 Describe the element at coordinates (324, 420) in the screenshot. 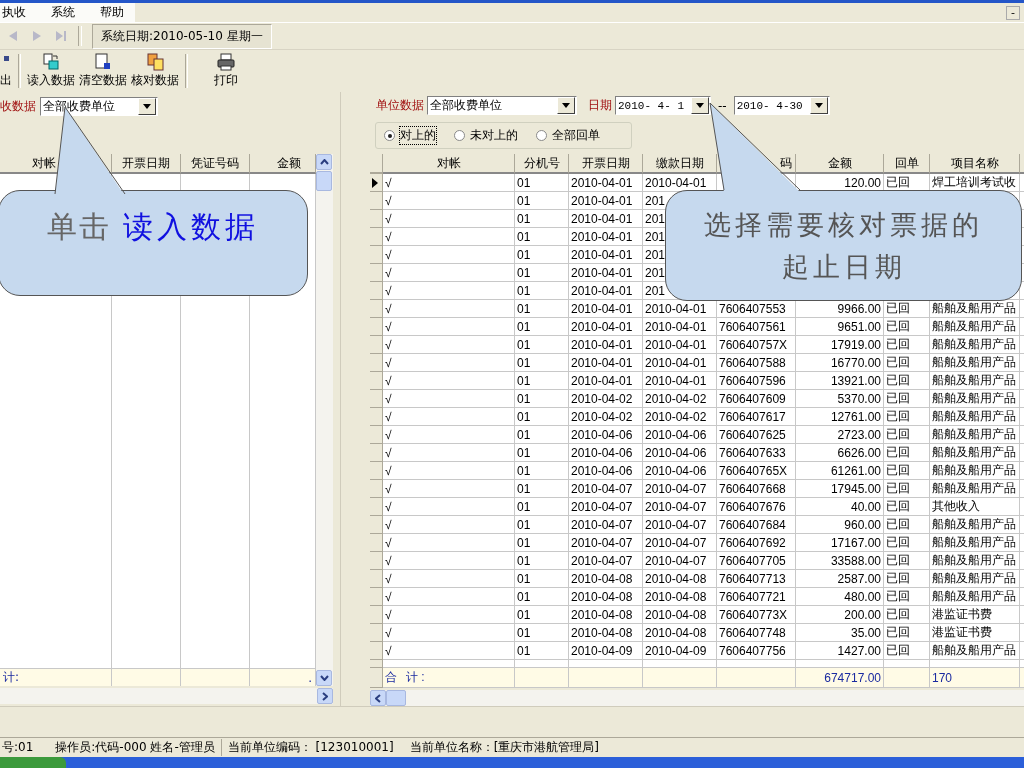

I see `vertical-scrollbar` at that location.